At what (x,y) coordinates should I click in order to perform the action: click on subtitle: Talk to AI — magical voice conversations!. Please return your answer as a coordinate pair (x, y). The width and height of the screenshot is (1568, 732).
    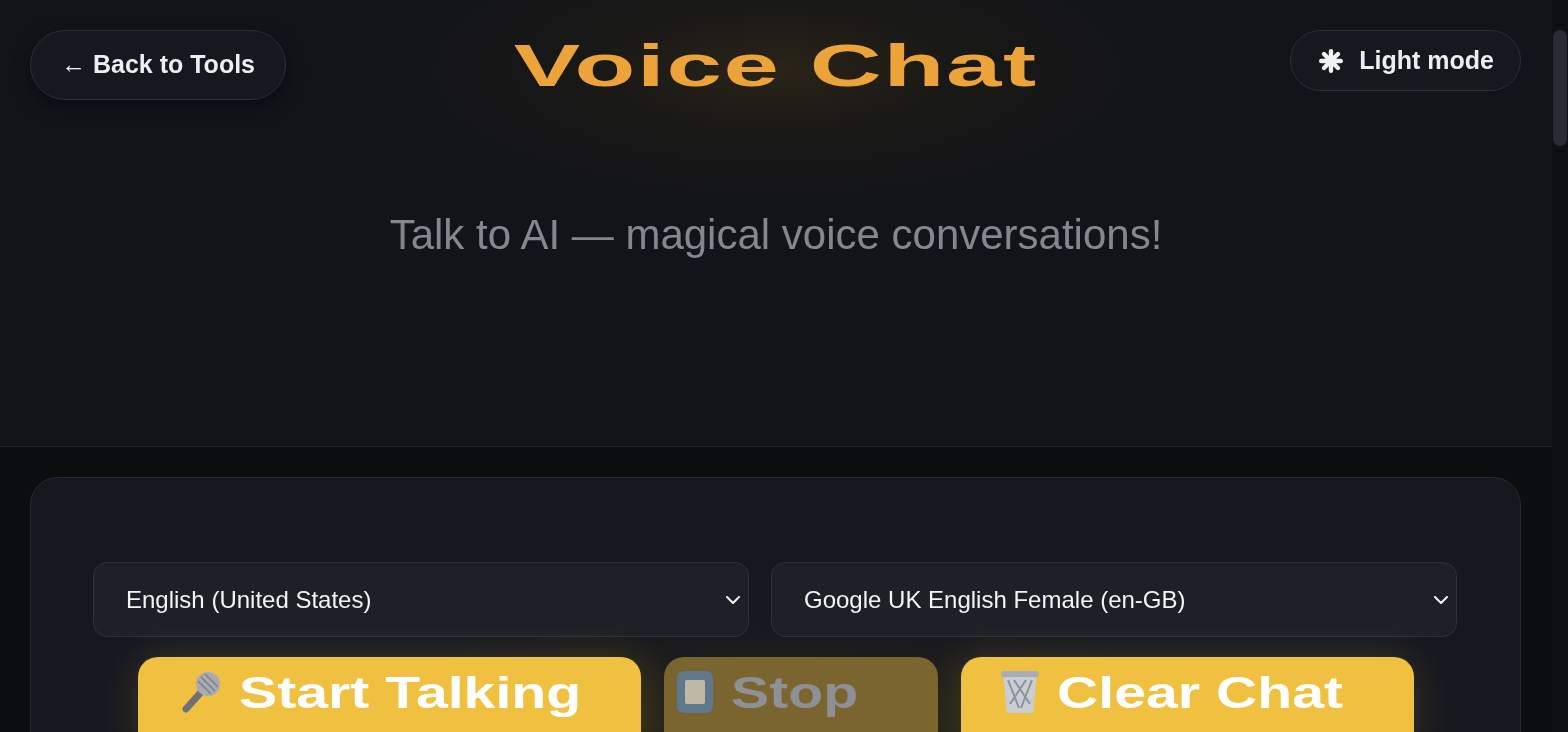
    Looking at the image, I should click on (776, 235).